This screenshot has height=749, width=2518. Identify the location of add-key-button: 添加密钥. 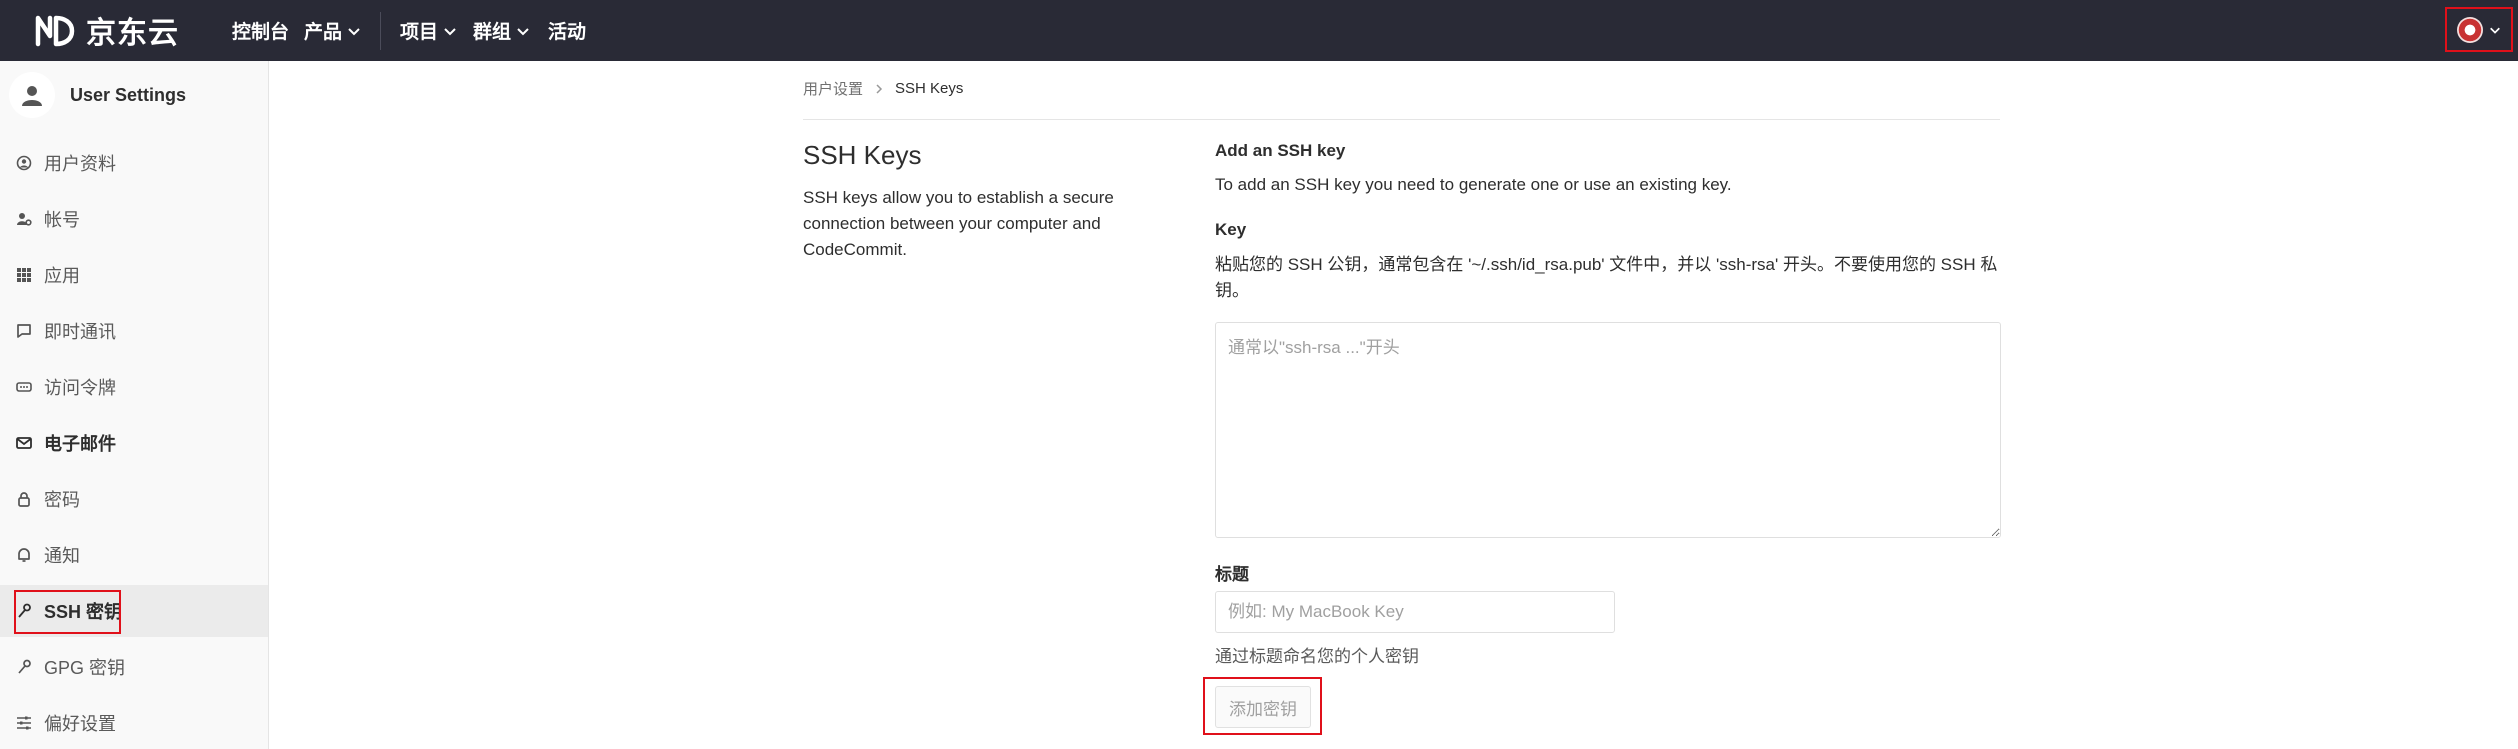
(1263, 707).